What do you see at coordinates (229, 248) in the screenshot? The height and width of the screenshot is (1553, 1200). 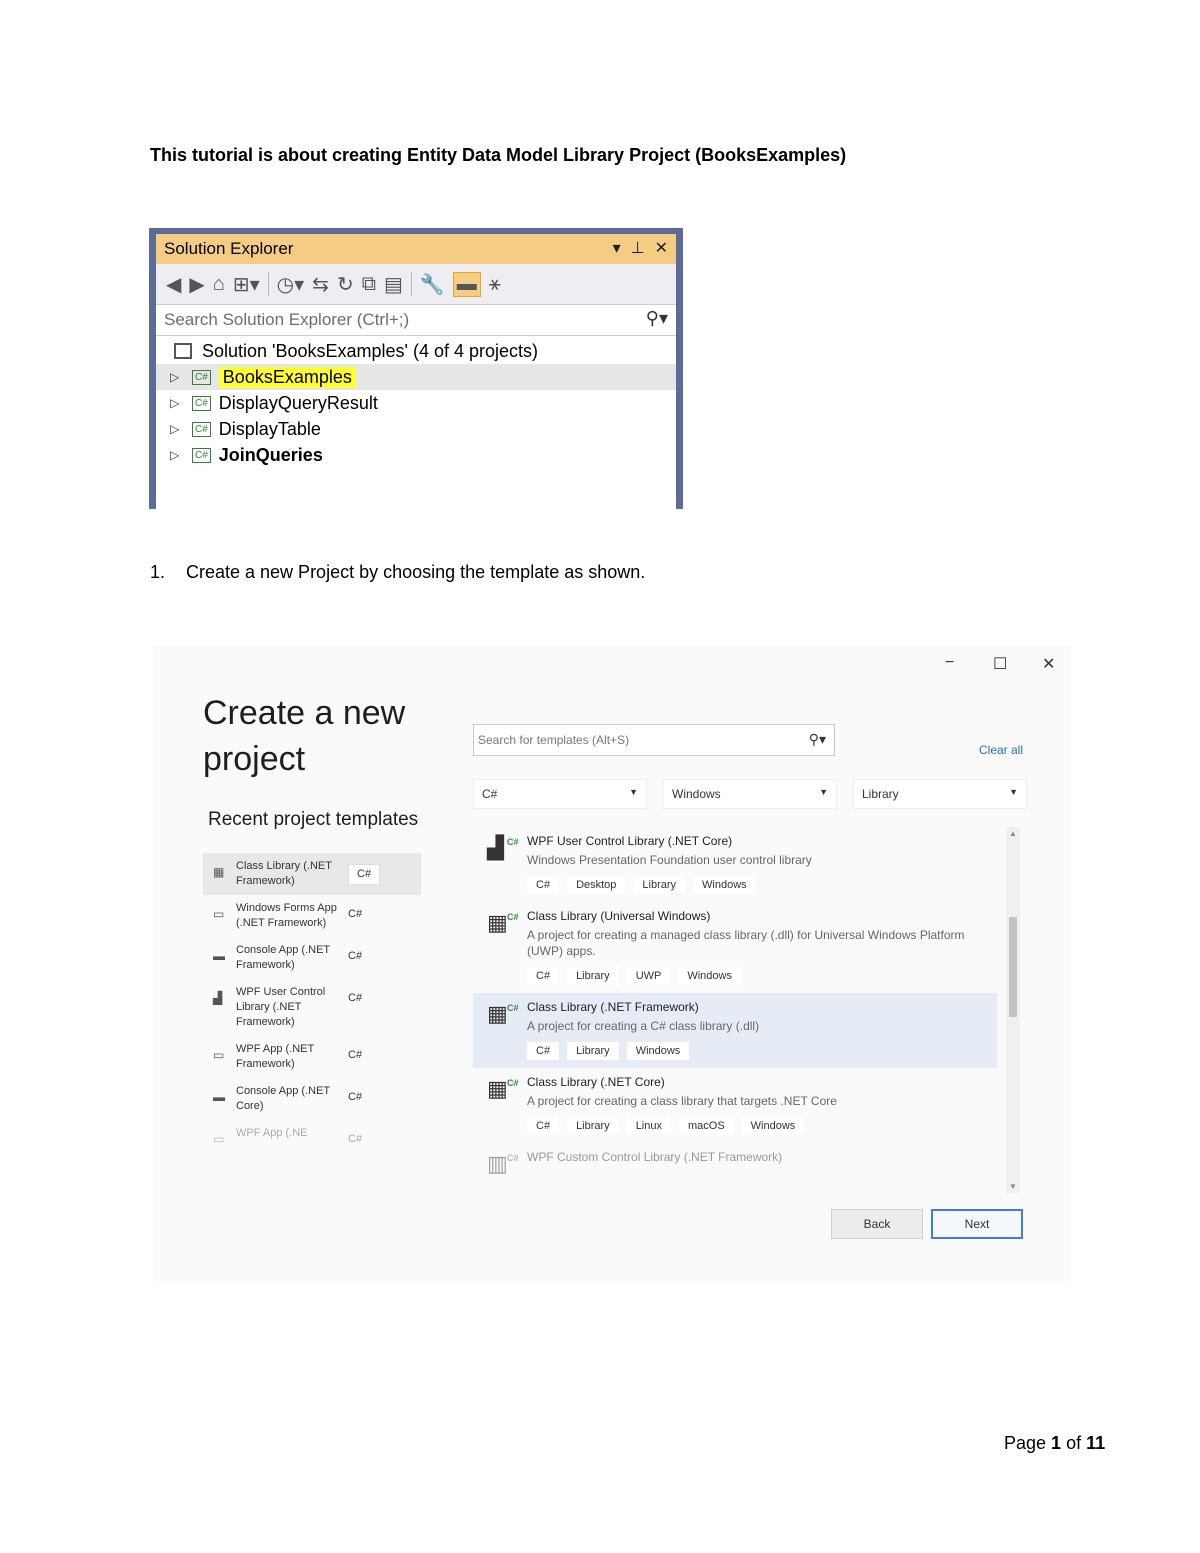 I see `solution-explorer-title: Solution Explorer` at bounding box center [229, 248].